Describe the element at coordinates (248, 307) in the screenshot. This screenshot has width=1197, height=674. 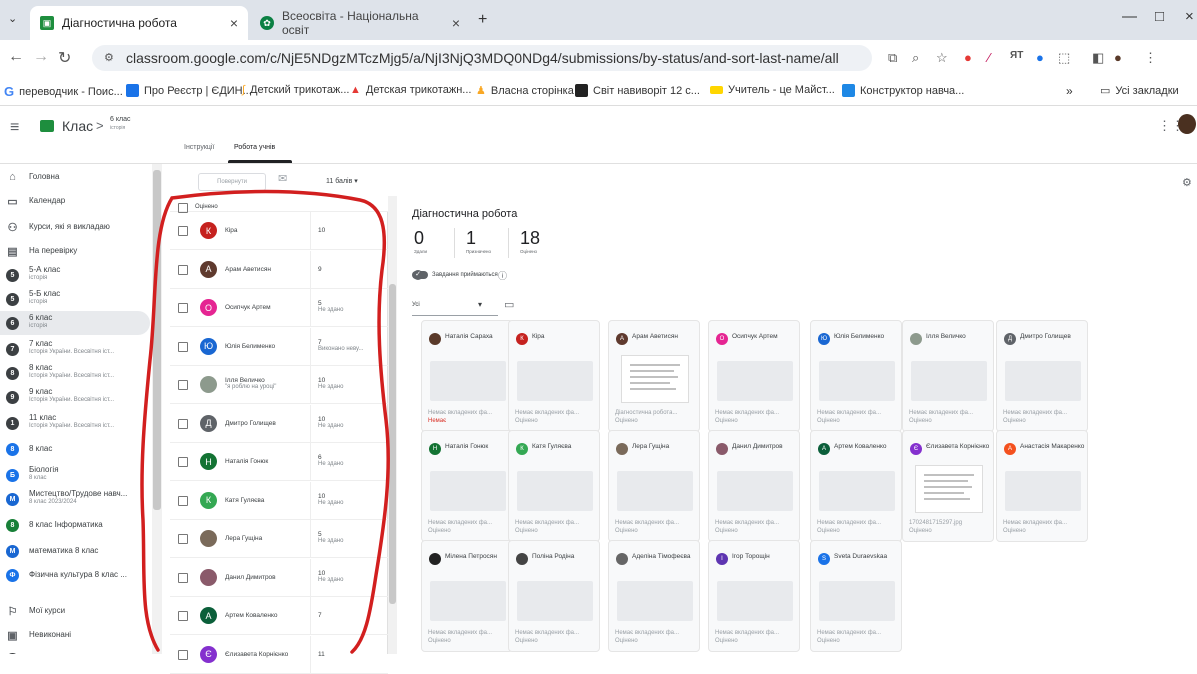
I see `student-name: Осипчук Артем` at that location.